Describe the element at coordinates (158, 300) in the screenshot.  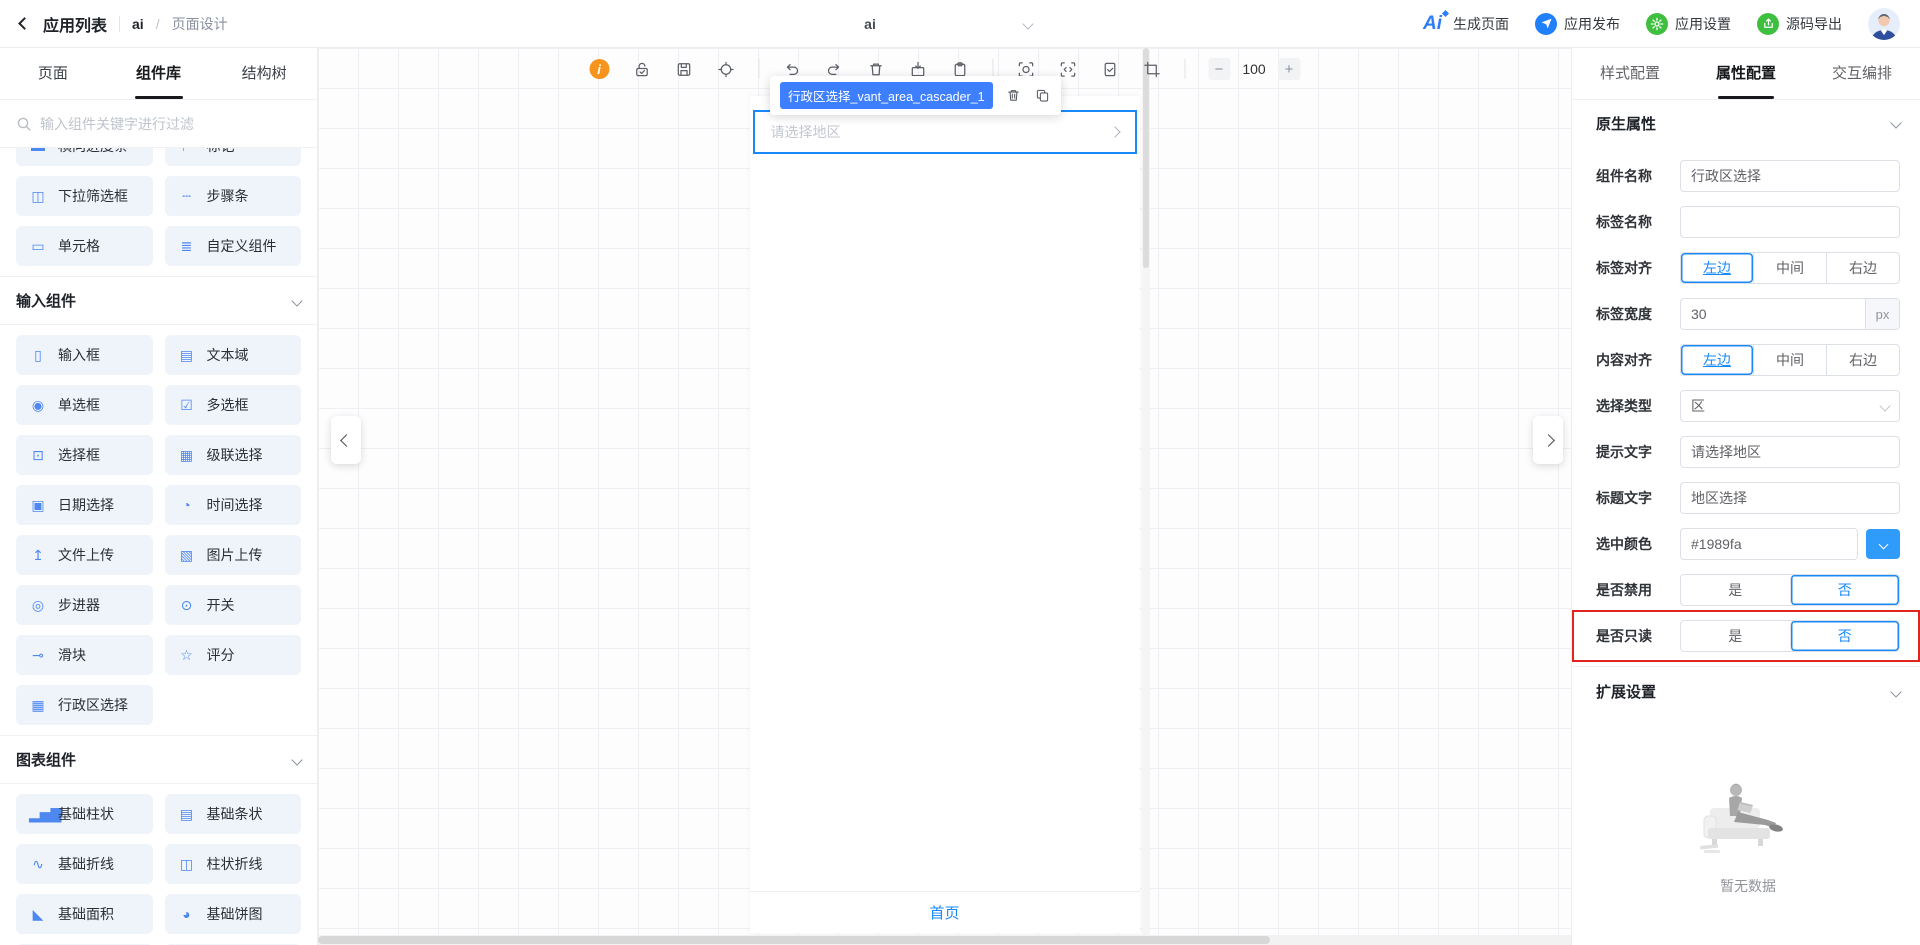
I see `group-header-input: 输入组件` at that location.